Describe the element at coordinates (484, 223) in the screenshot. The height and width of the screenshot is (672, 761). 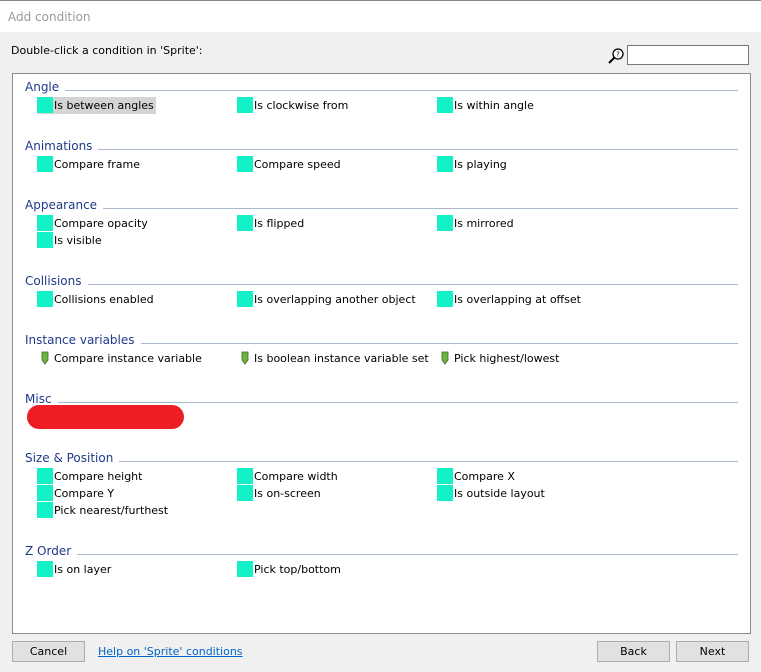
I see `condition-label: Is mirrored` at that location.